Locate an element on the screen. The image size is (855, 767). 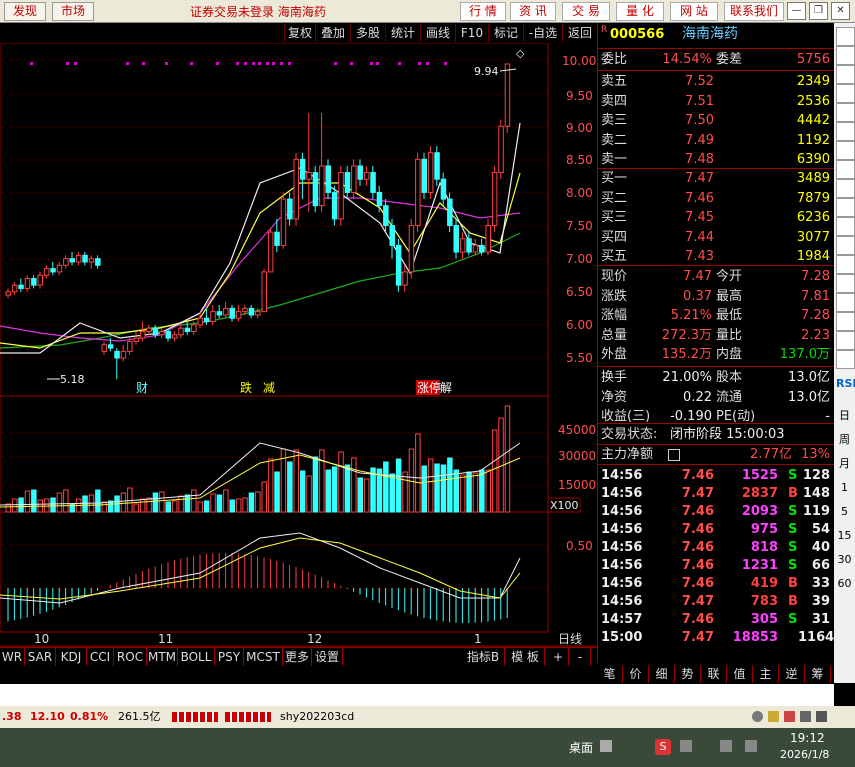
period-1-button: 1 is located at coordinates (844, 487).